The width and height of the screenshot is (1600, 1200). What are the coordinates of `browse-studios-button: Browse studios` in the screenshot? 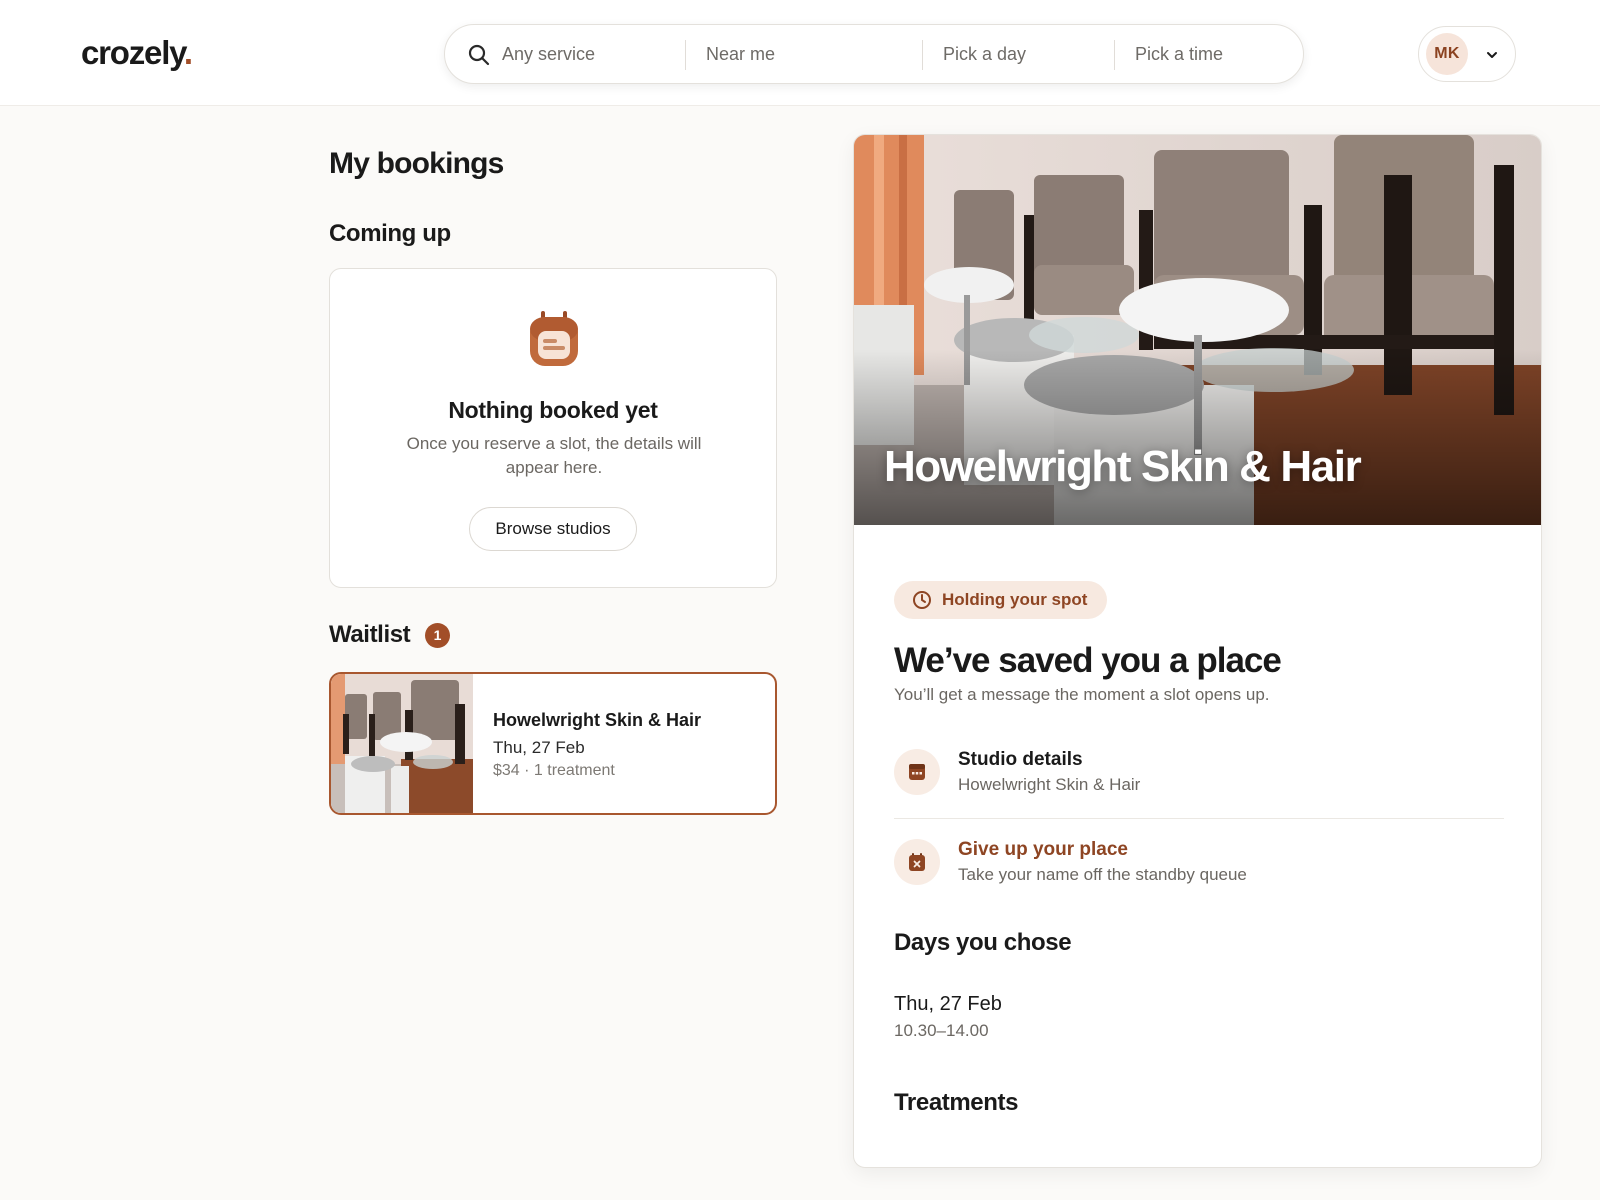 It's located at (553, 529).